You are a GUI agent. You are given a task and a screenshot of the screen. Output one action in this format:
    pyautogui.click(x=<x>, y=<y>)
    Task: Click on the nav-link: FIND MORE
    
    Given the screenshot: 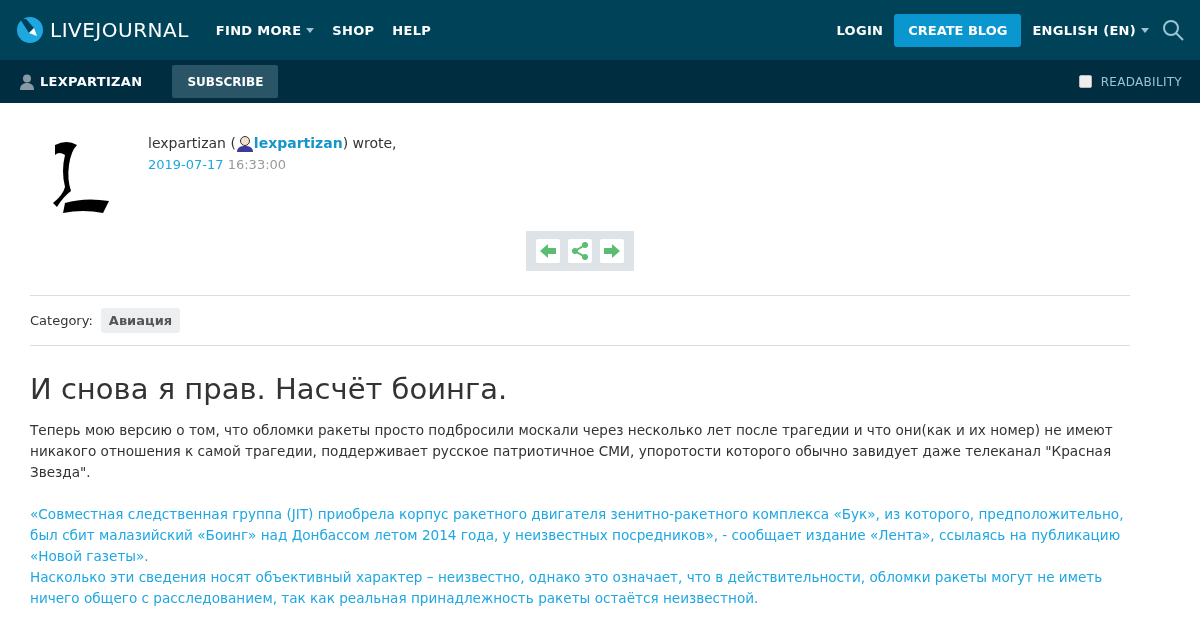 What is the action you would take?
    pyautogui.click(x=265, y=30)
    